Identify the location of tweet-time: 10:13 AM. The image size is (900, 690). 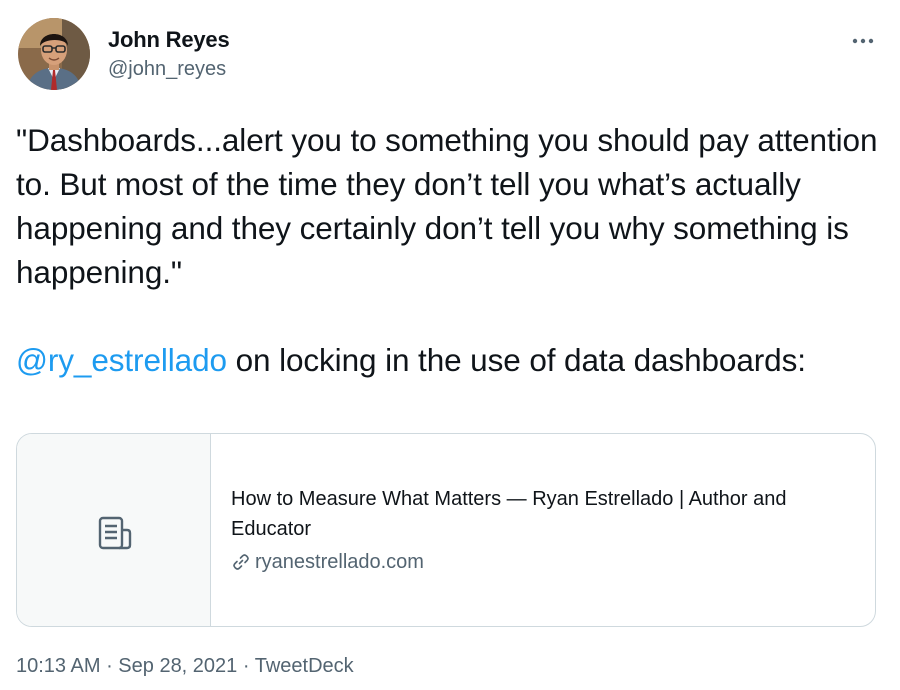
(58, 666).